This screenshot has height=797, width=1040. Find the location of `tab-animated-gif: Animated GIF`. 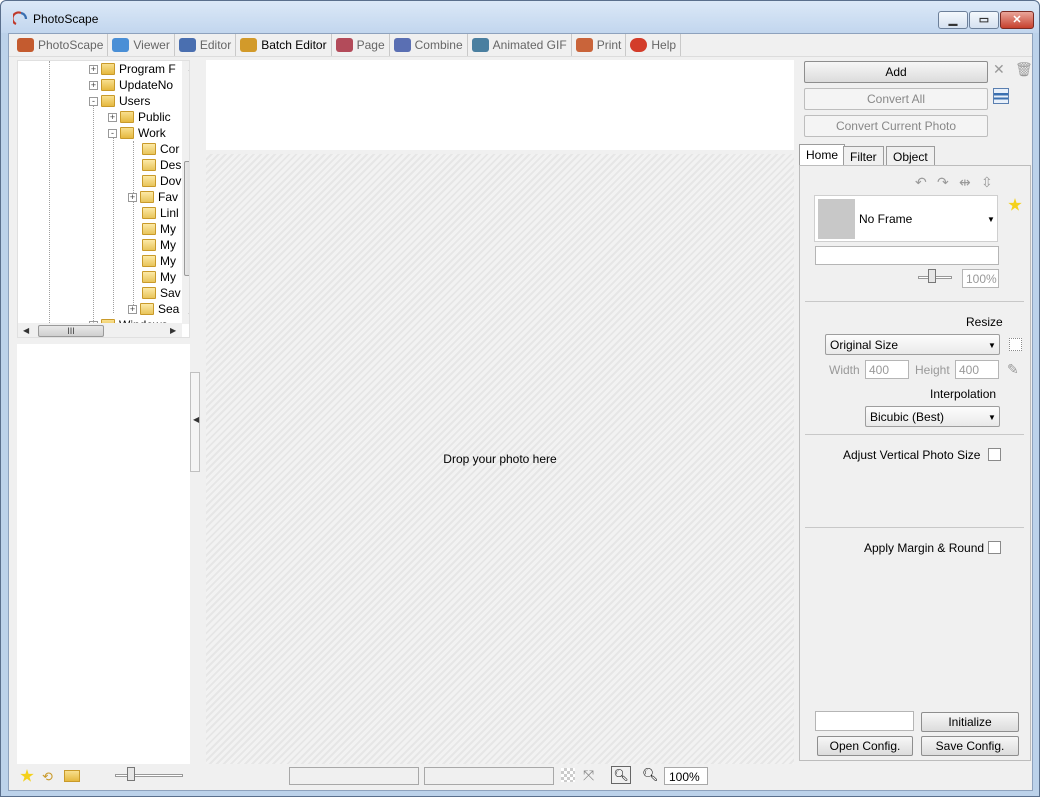

tab-animated-gif: Animated GIF is located at coordinates (520, 45).